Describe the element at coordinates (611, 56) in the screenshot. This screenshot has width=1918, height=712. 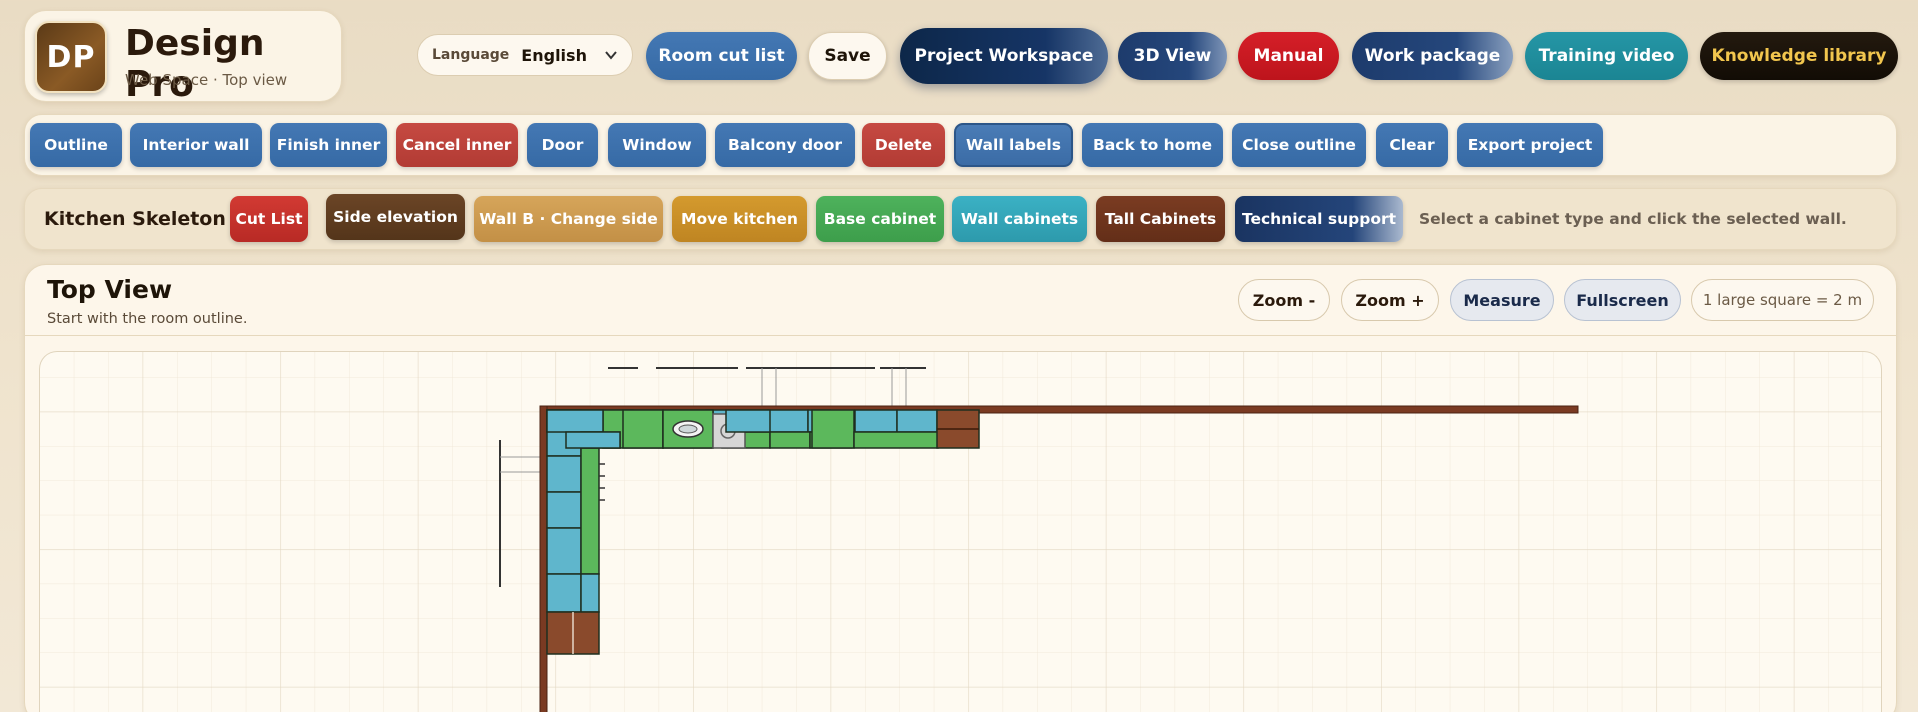
I see `chevron-down-icon` at that location.